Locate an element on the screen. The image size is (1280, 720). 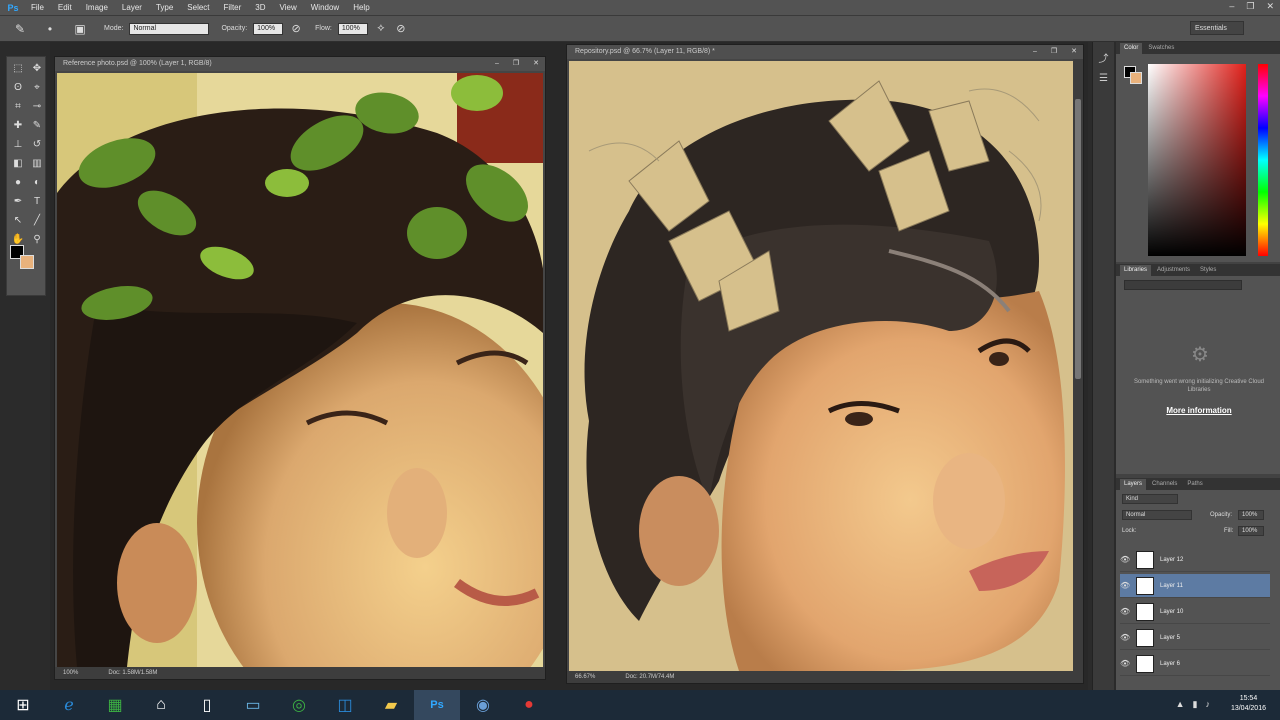
type-tool-icon: T is located at coordinates (37, 202).